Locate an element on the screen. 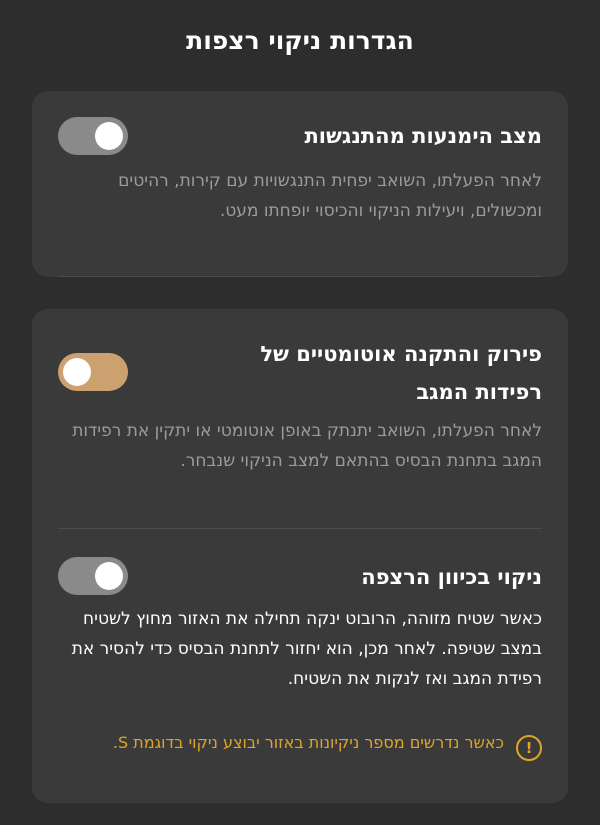  card-bottom-divider is located at coordinates (300, 276).